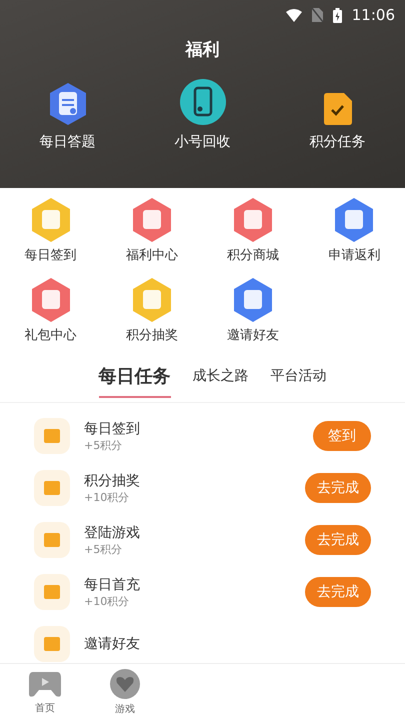 The height and width of the screenshot is (720, 405). I want to click on no-sim-icon, so click(317, 15).